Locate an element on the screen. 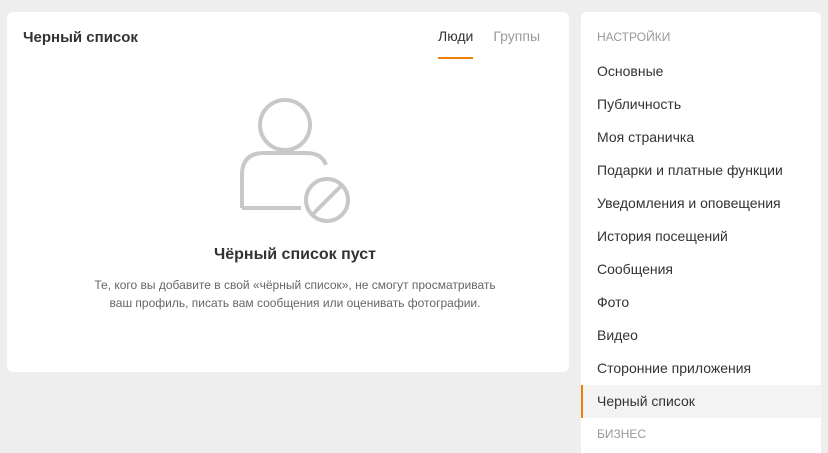 The height and width of the screenshot is (453, 828). tab-people: Люди is located at coordinates (456, 43).